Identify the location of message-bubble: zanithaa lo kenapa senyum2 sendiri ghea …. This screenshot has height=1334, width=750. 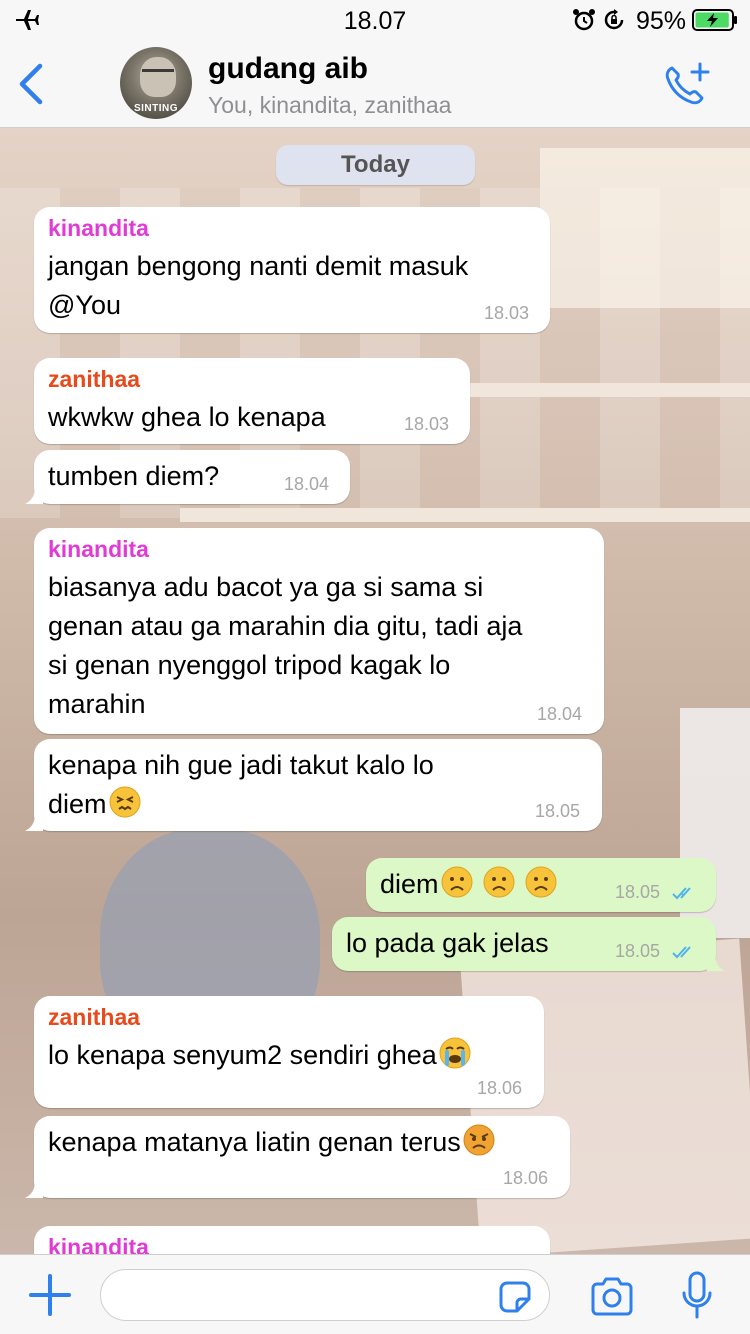
(289, 1052).